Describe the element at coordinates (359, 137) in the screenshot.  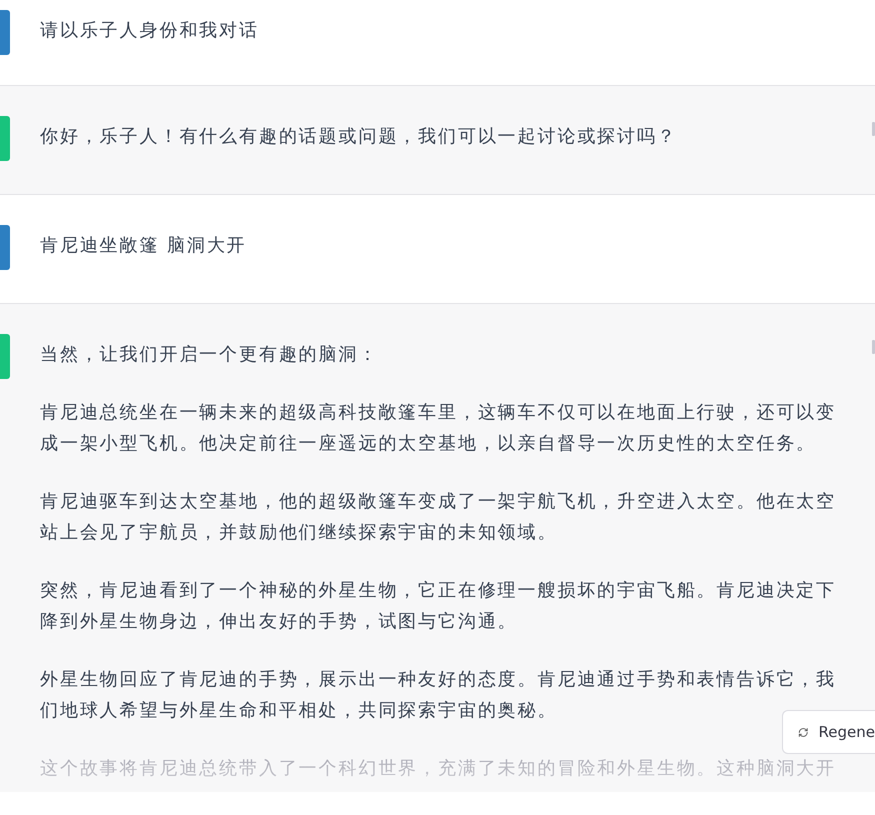
I see `message-text: 你好，乐子人！有什么有趣的话题或问题，我们可以一起讨论或探讨吗？` at that location.